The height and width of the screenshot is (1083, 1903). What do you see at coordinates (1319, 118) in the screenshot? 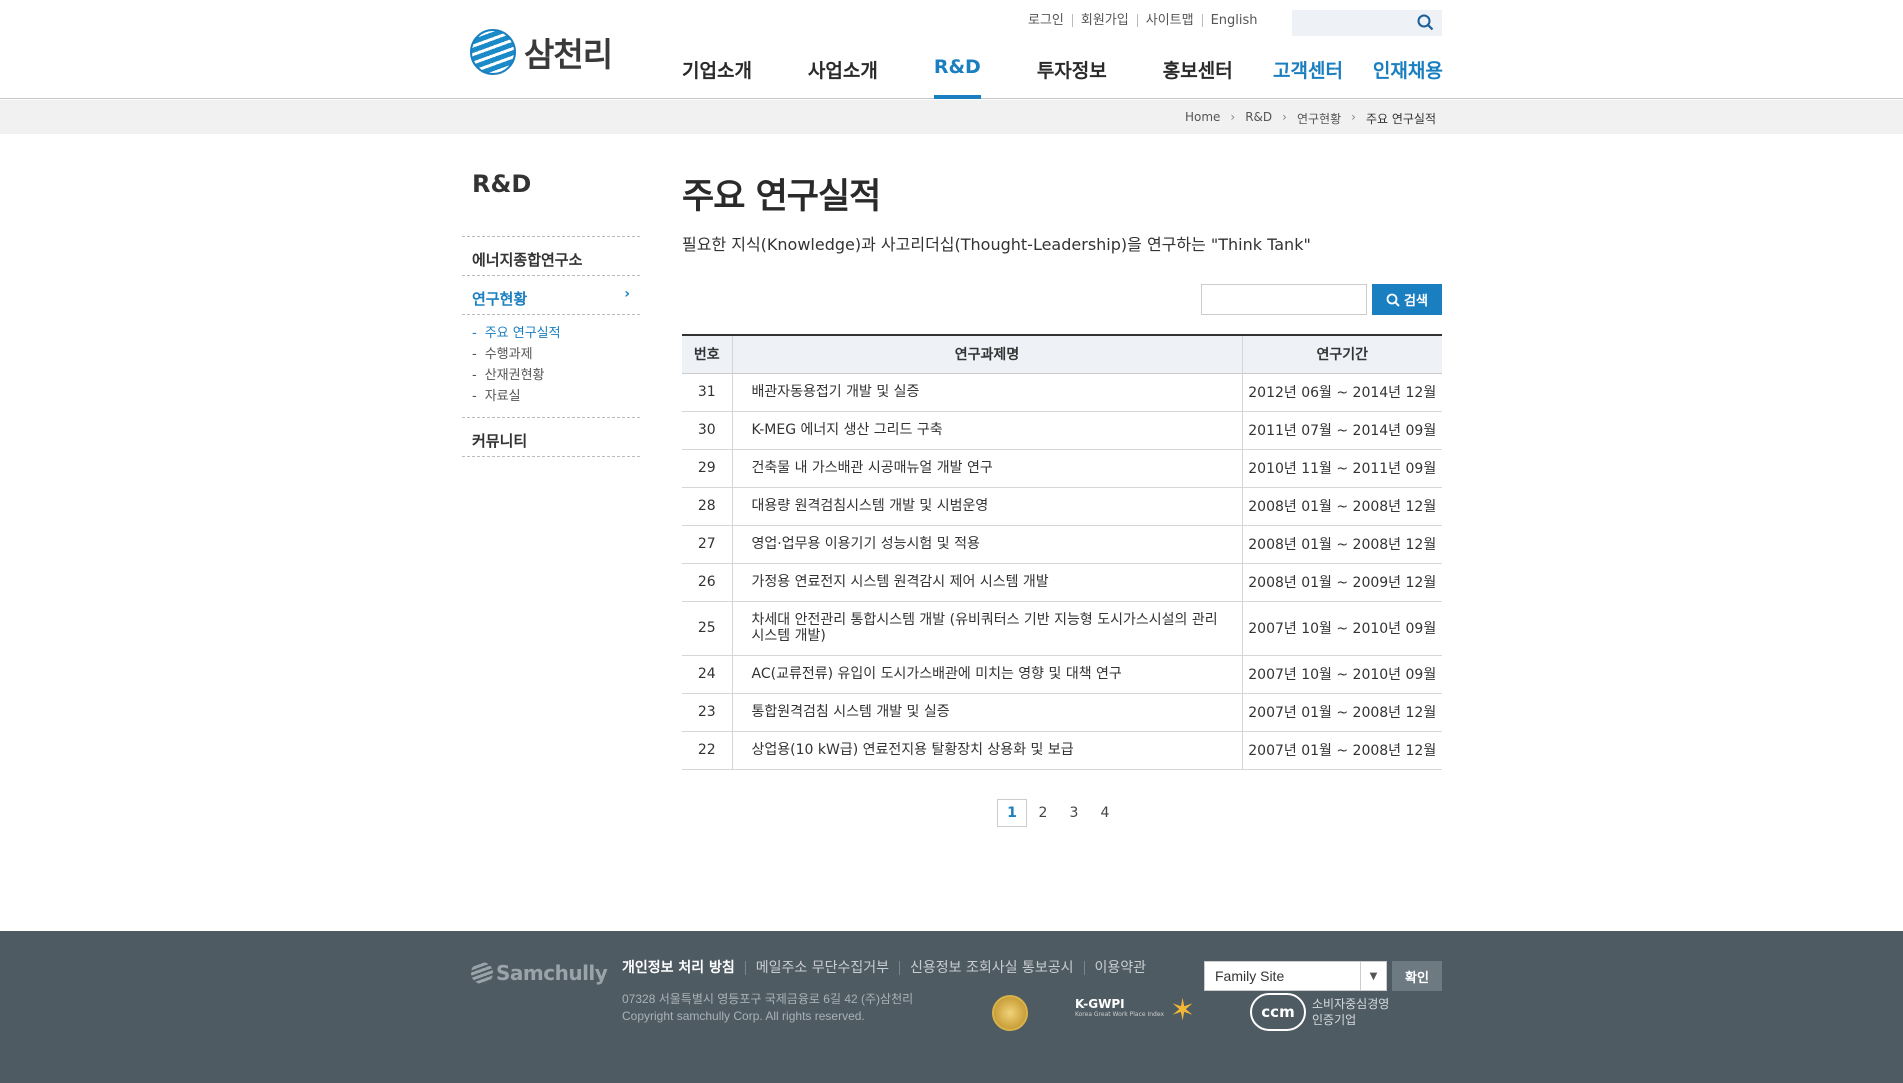
I see `breadcrumb-research-status: 연구현황` at bounding box center [1319, 118].